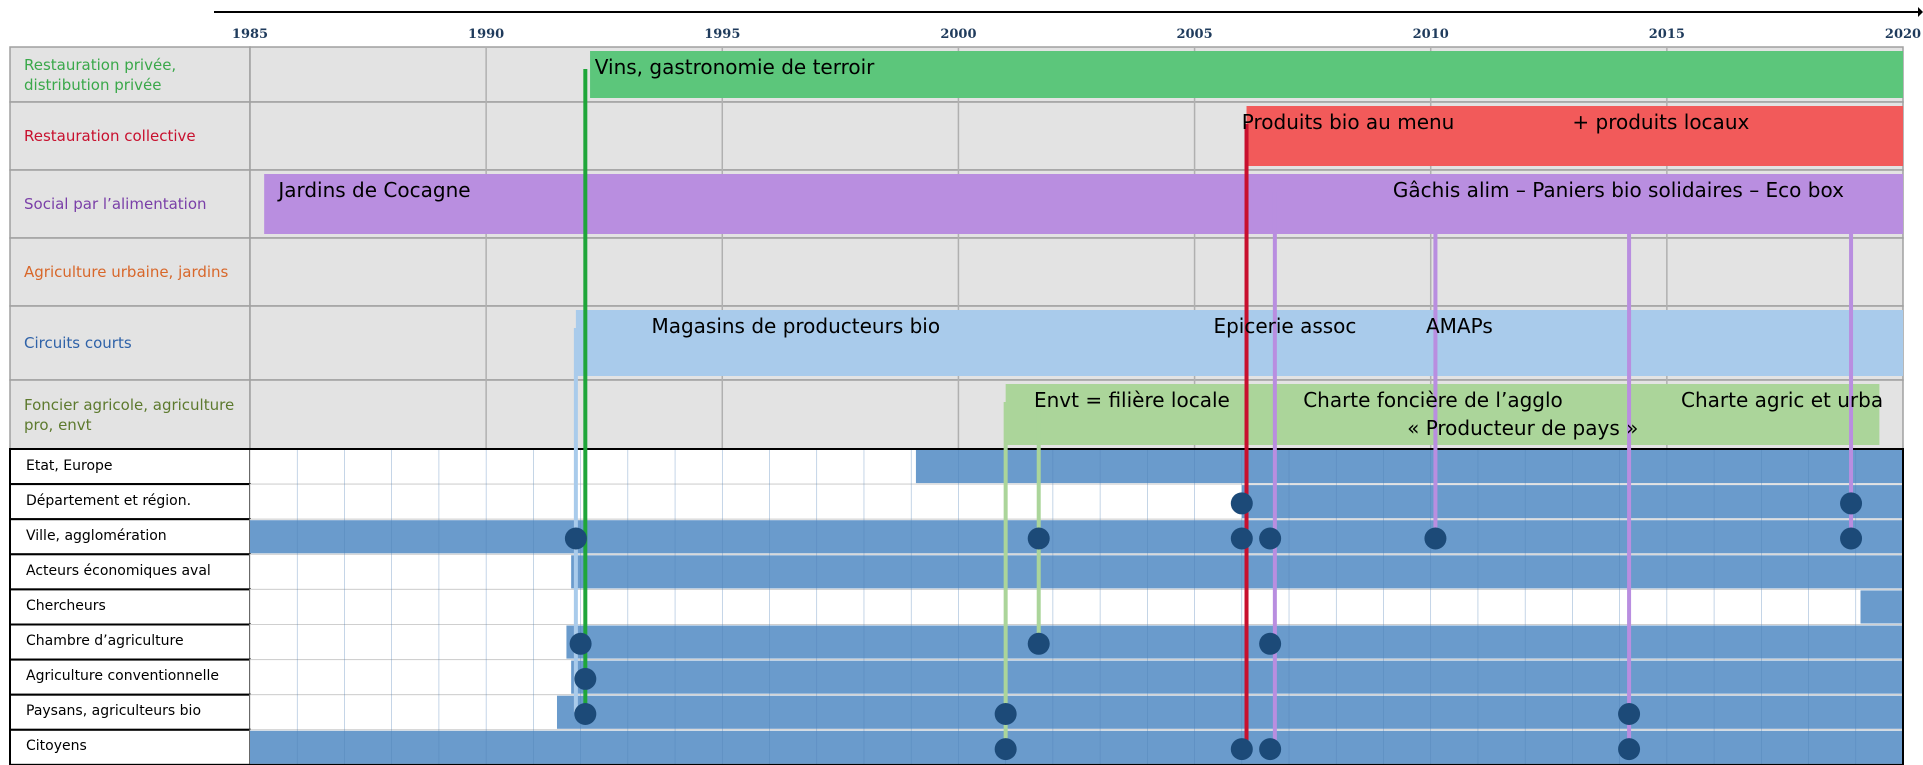 Image resolution: width=1923 pixels, height=765 pixels. Describe the element at coordinates (115, 204) in the screenshot. I see `domain-label-social: Social par l’alimentation` at that location.